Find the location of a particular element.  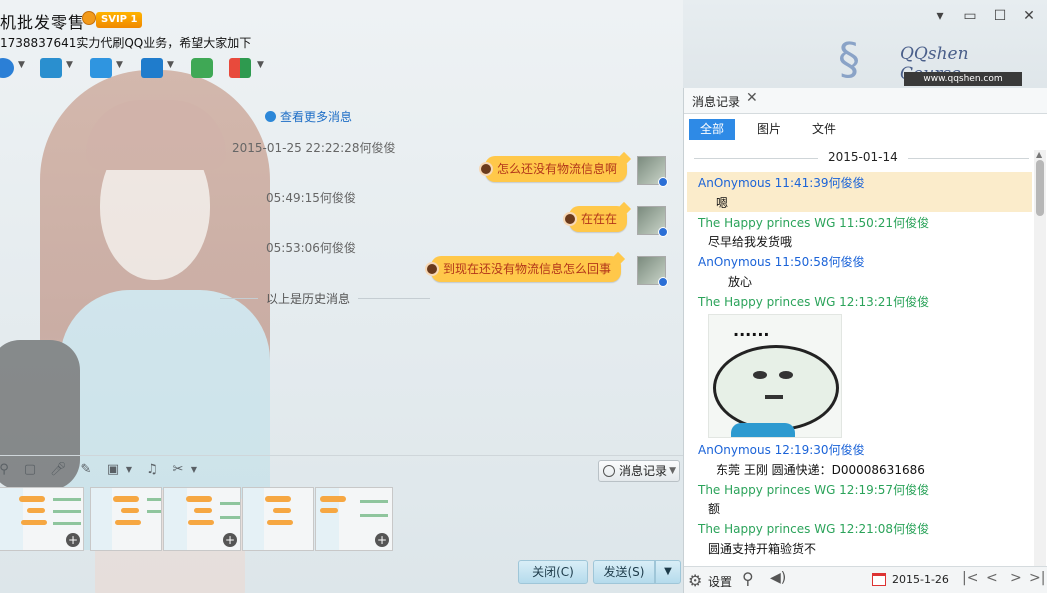

apps-button: ▼ is located at coordinates (249, 68).